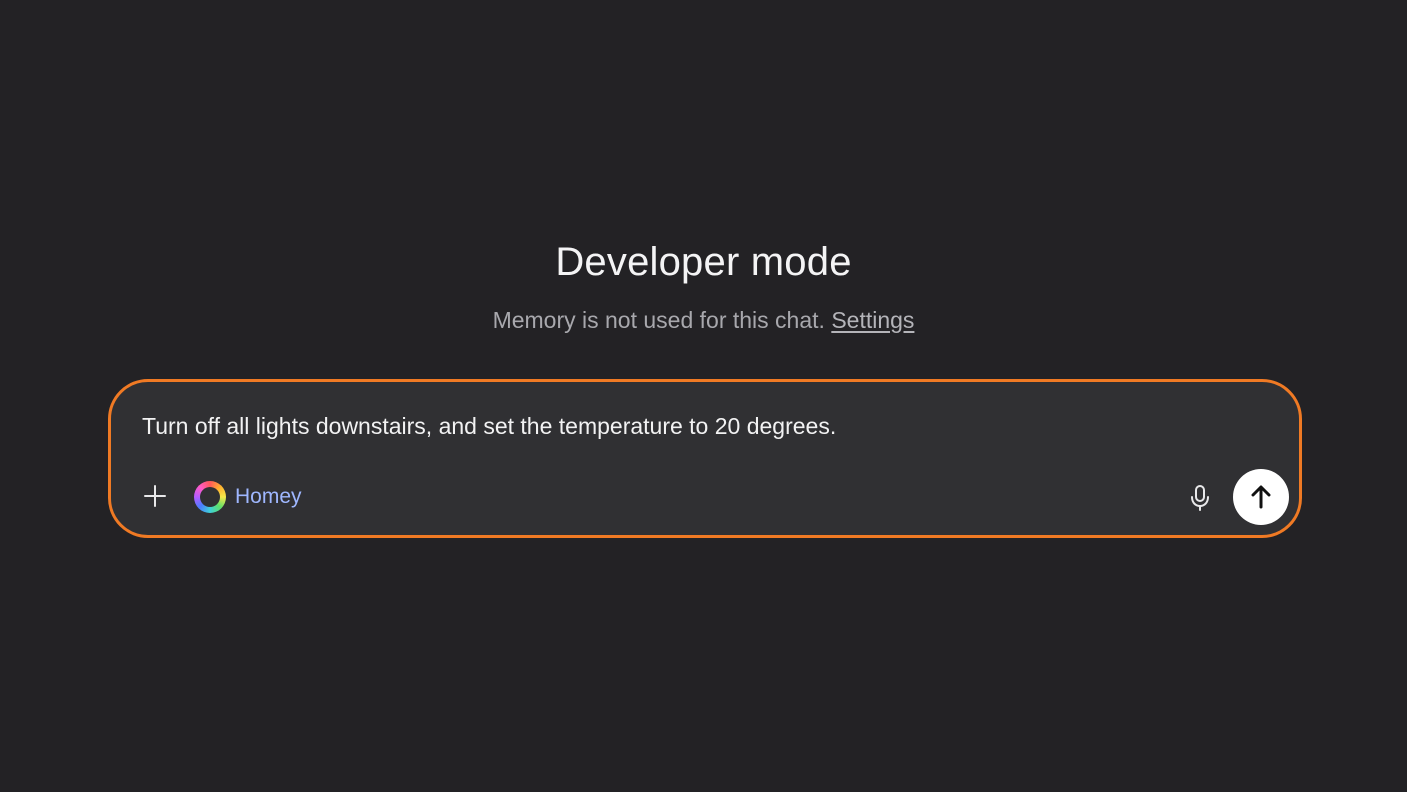  I want to click on homey-connector-chip: Homey, so click(248, 497).